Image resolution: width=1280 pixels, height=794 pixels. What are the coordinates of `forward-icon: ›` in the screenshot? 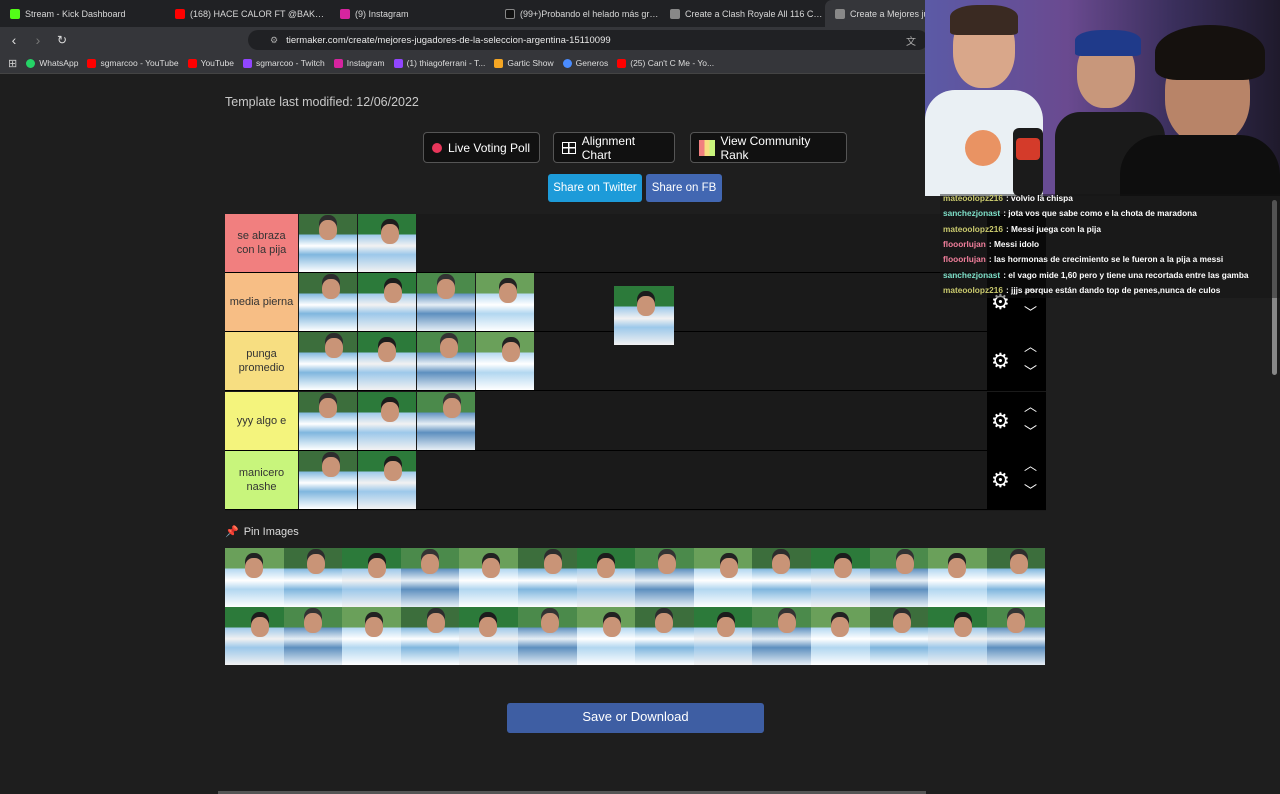 It's located at (38, 40).